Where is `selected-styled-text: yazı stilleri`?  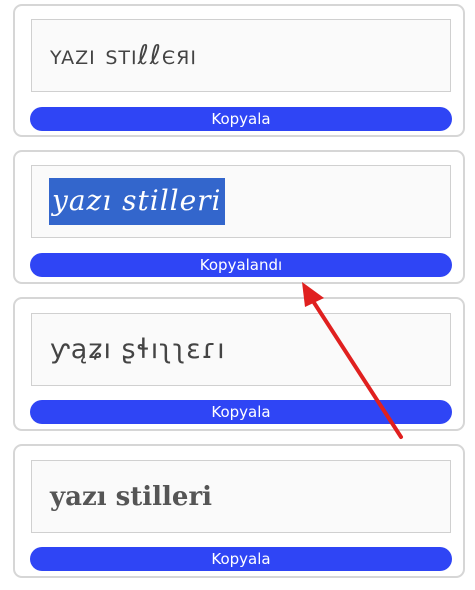
selected-styled-text: yazı stilleri is located at coordinates (137, 201).